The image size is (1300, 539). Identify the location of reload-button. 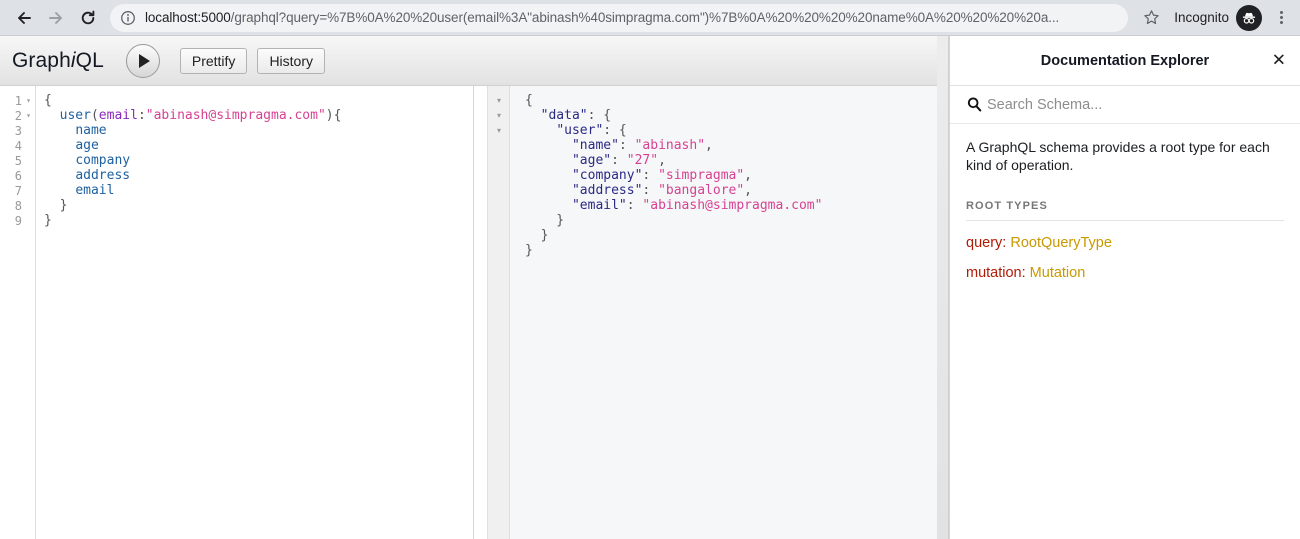
(88, 18).